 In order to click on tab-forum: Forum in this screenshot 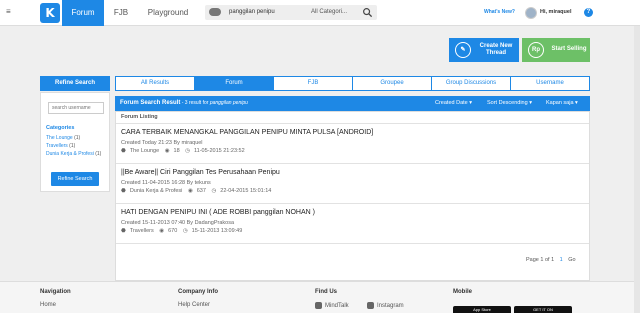, I will do `click(234, 83)`.